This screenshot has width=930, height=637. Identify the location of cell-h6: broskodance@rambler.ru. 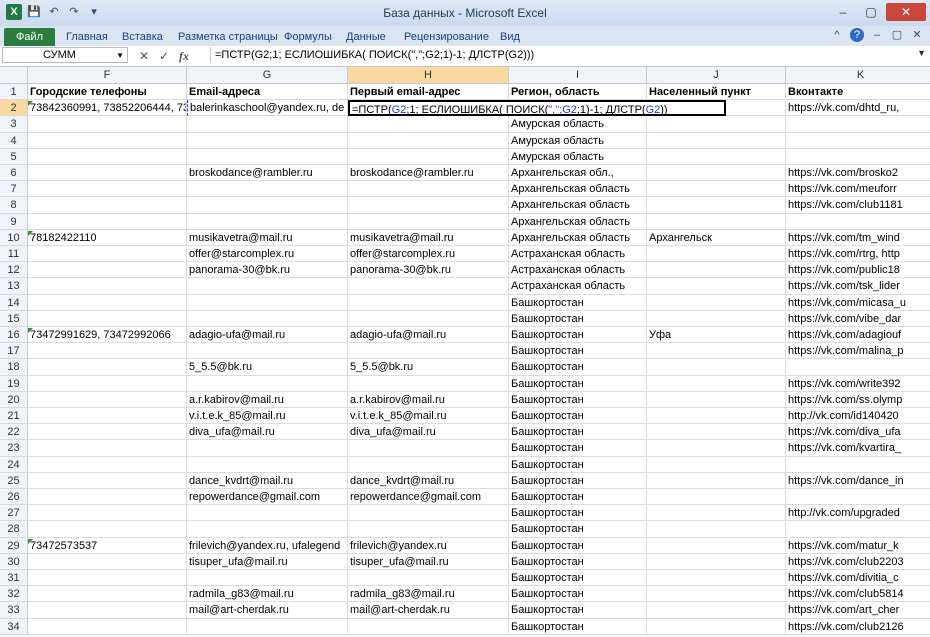
(428, 173).